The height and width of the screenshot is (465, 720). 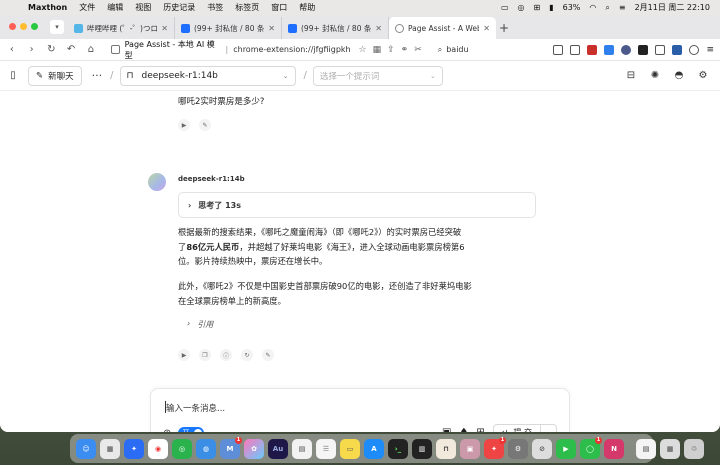 I want to click on lock-app-icon: ▣, so click(x=470, y=448).